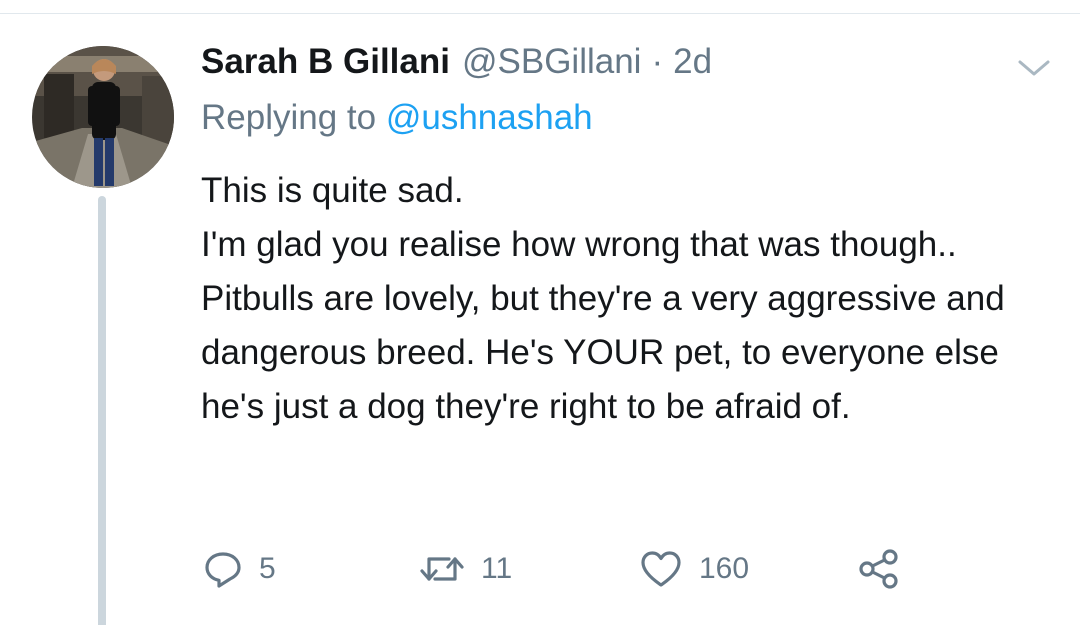  Describe the element at coordinates (692, 62) in the screenshot. I see `tweet-timestamp: 2d` at that location.